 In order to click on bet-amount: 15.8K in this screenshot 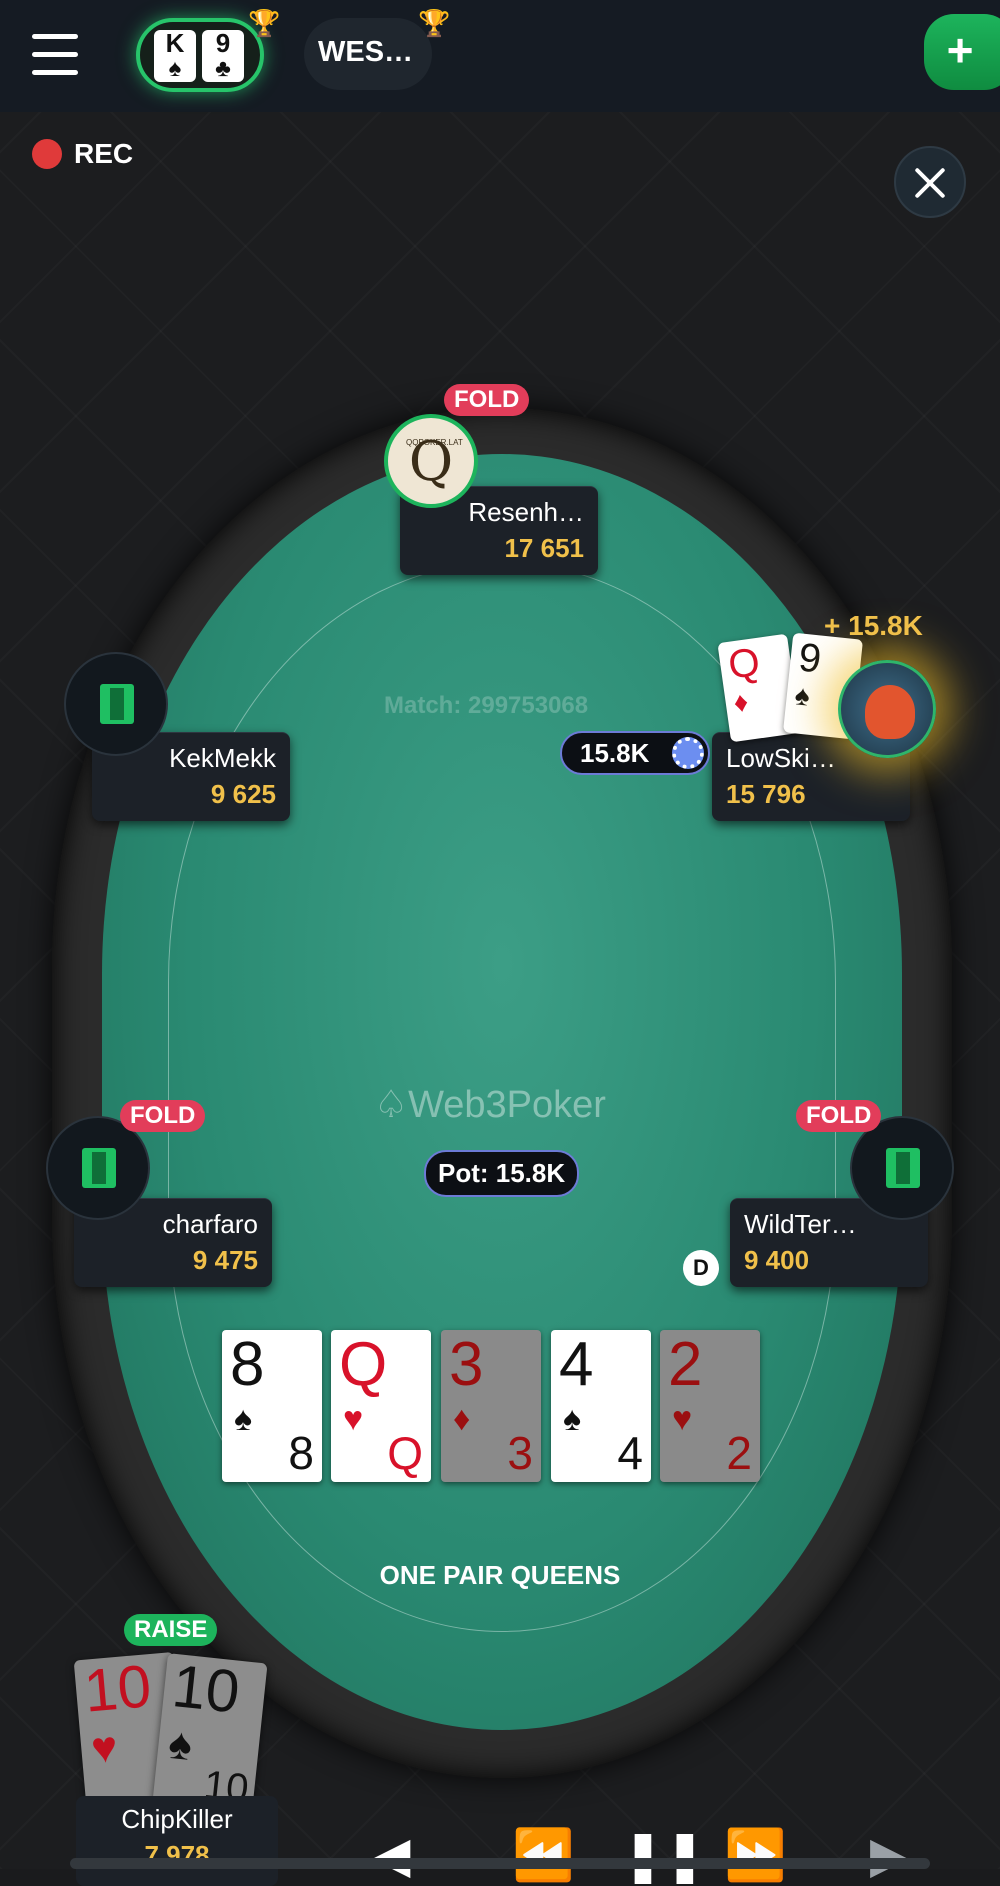, I will do `click(635, 753)`.